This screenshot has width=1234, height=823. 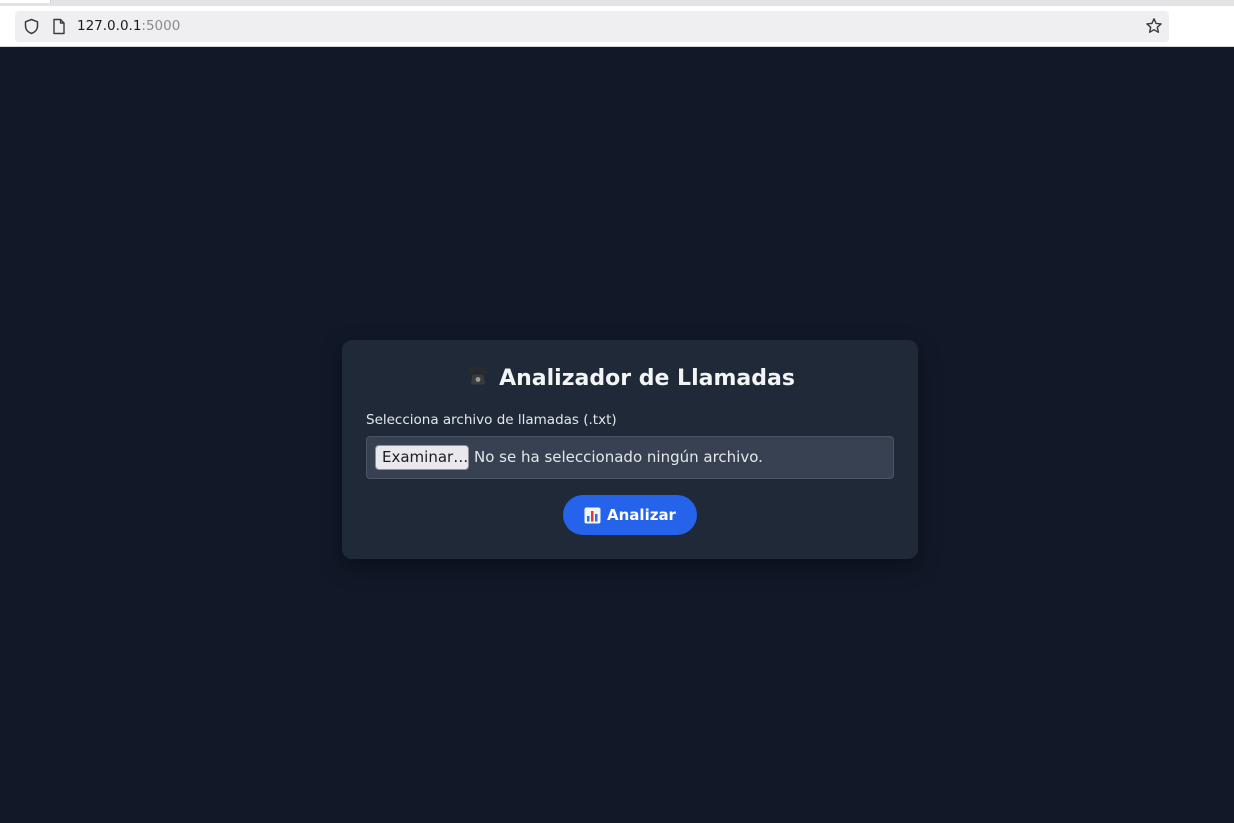 I want to click on phone-icon, so click(x=478, y=375).